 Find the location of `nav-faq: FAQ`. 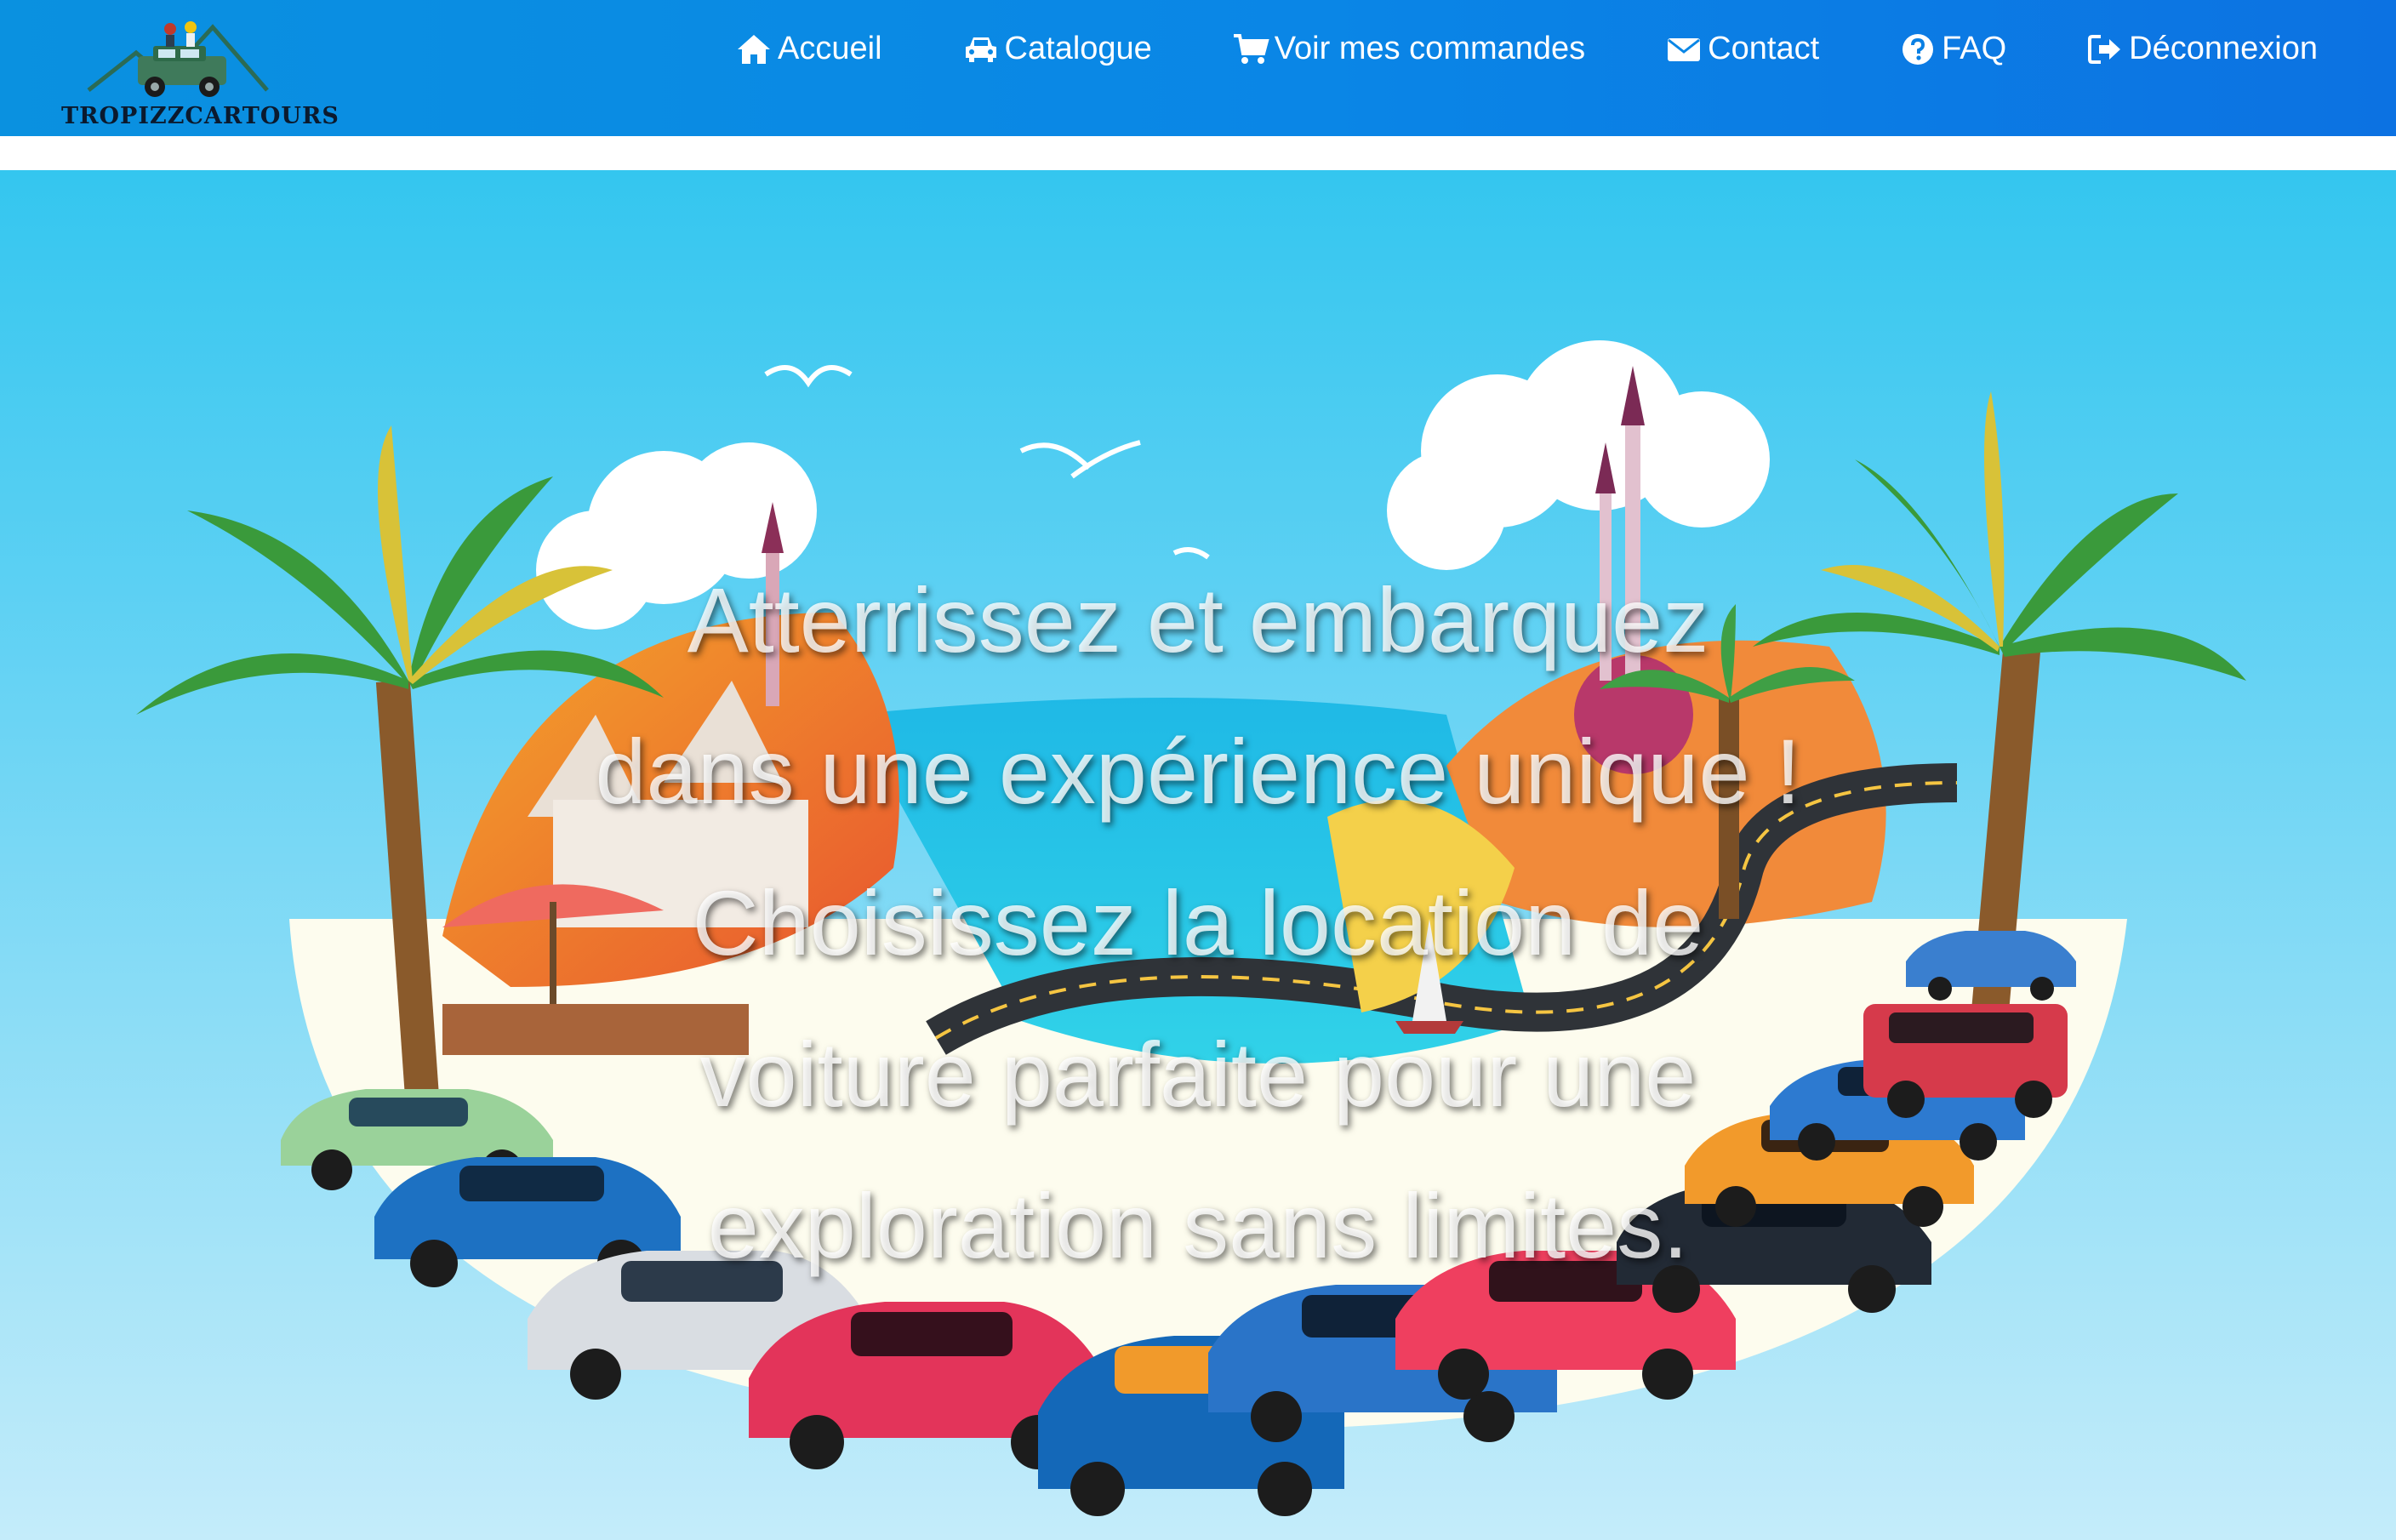

nav-faq: FAQ is located at coordinates (1952, 49).